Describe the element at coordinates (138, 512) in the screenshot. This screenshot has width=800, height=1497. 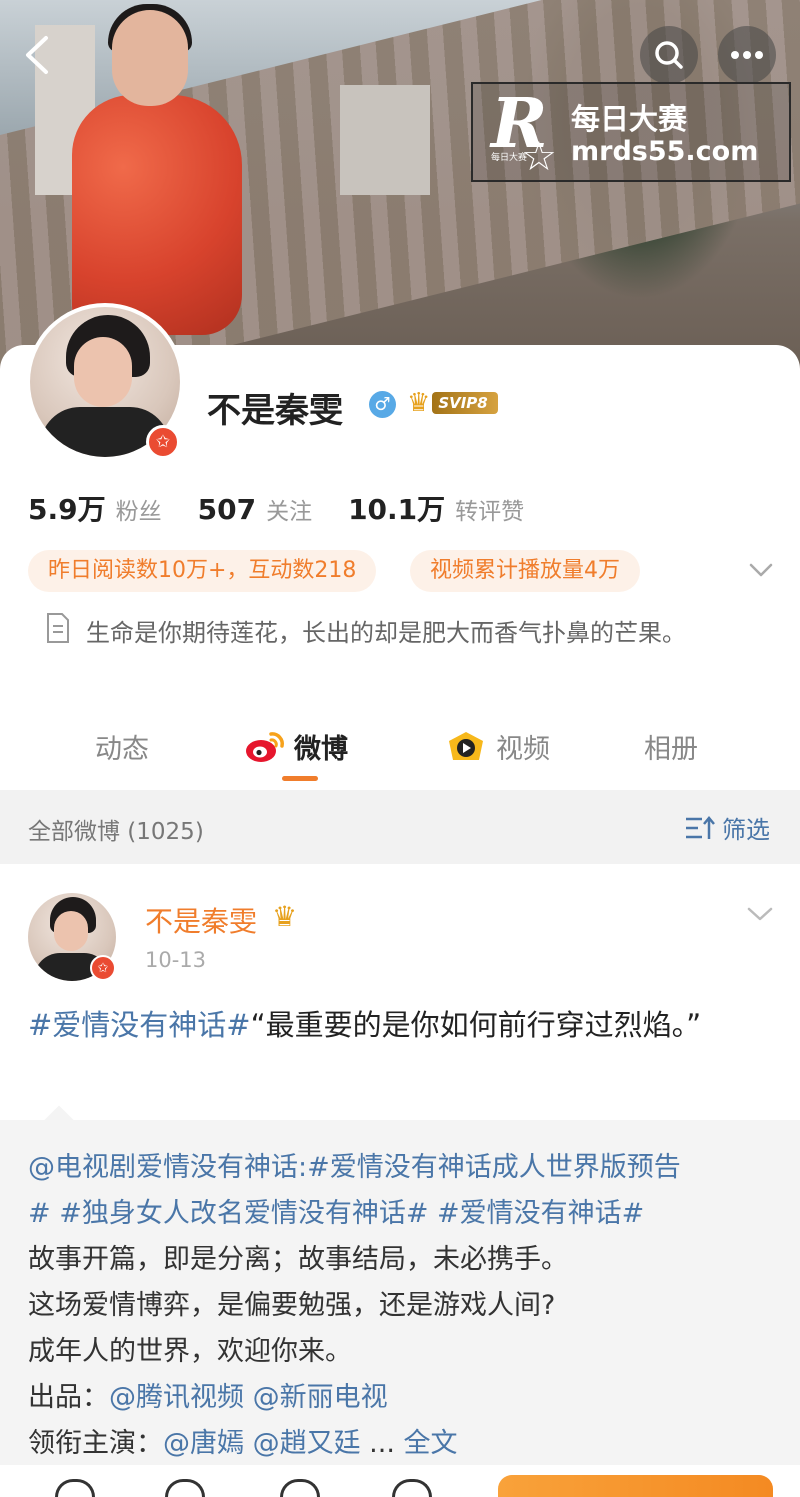
I see `stat-label: 粉丝` at that location.